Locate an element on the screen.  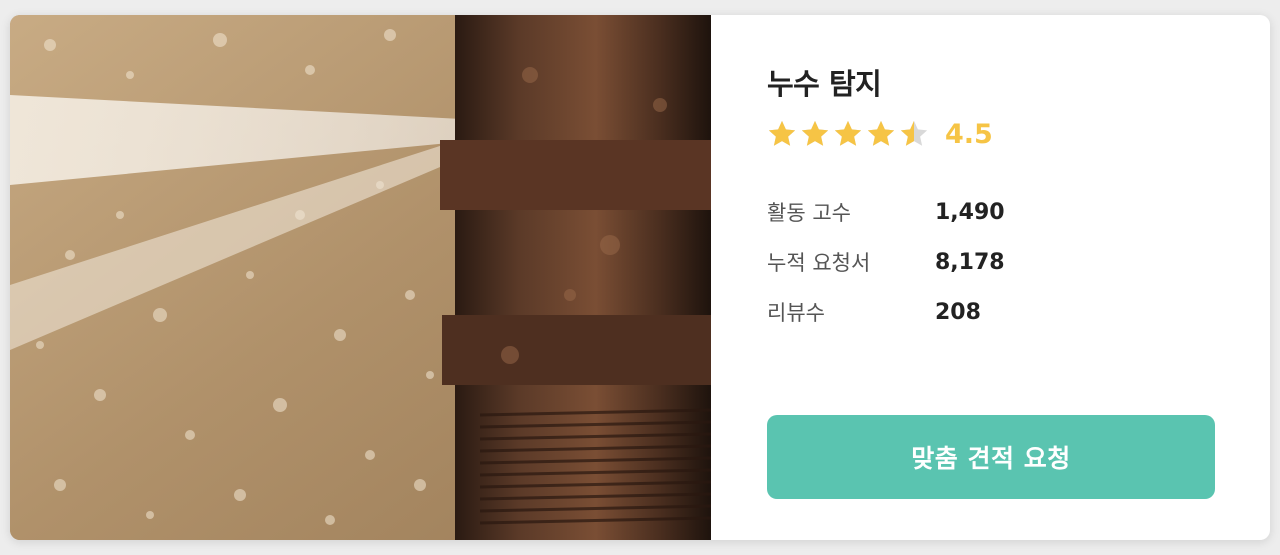
stat-label: 리뷰수 is located at coordinates (796, 313).